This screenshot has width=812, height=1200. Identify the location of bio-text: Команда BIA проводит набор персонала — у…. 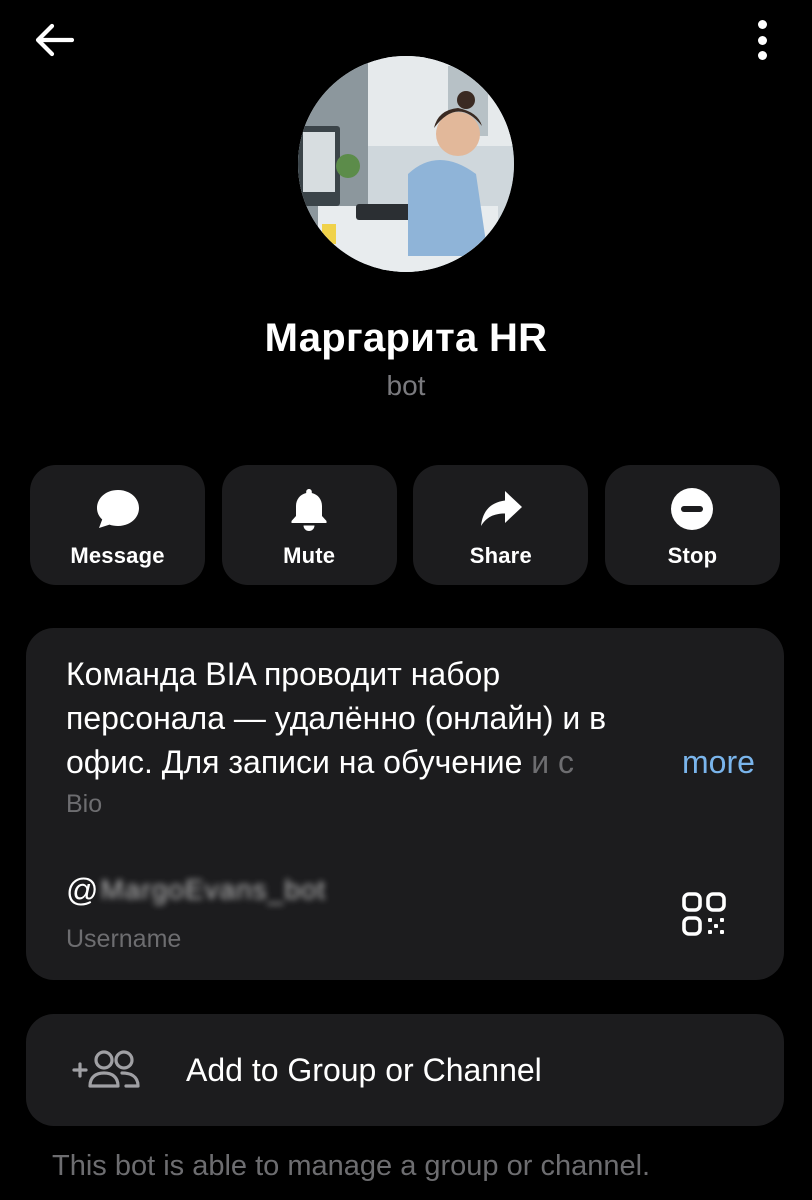
(406, 718).